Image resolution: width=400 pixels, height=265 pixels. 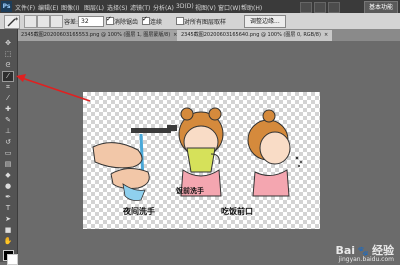 What do you see at coordinates (364, 252) in the screenshot?
I see `baidu-watermark: Bai 🐾 经验 jingyan.baidu.com` at bounding box center [364, 252].